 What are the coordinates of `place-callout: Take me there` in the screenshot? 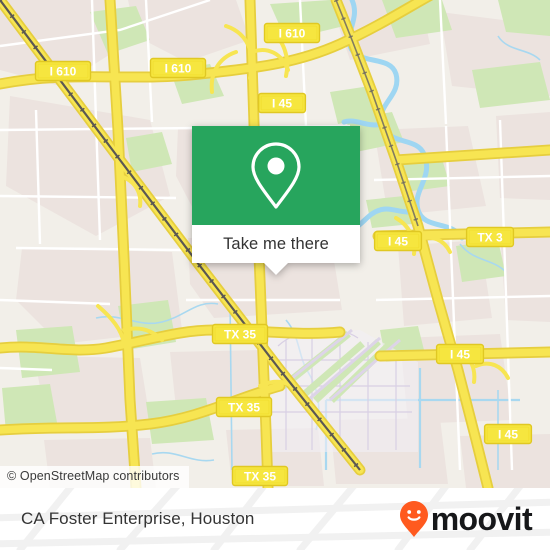 It's located at (276, 200).